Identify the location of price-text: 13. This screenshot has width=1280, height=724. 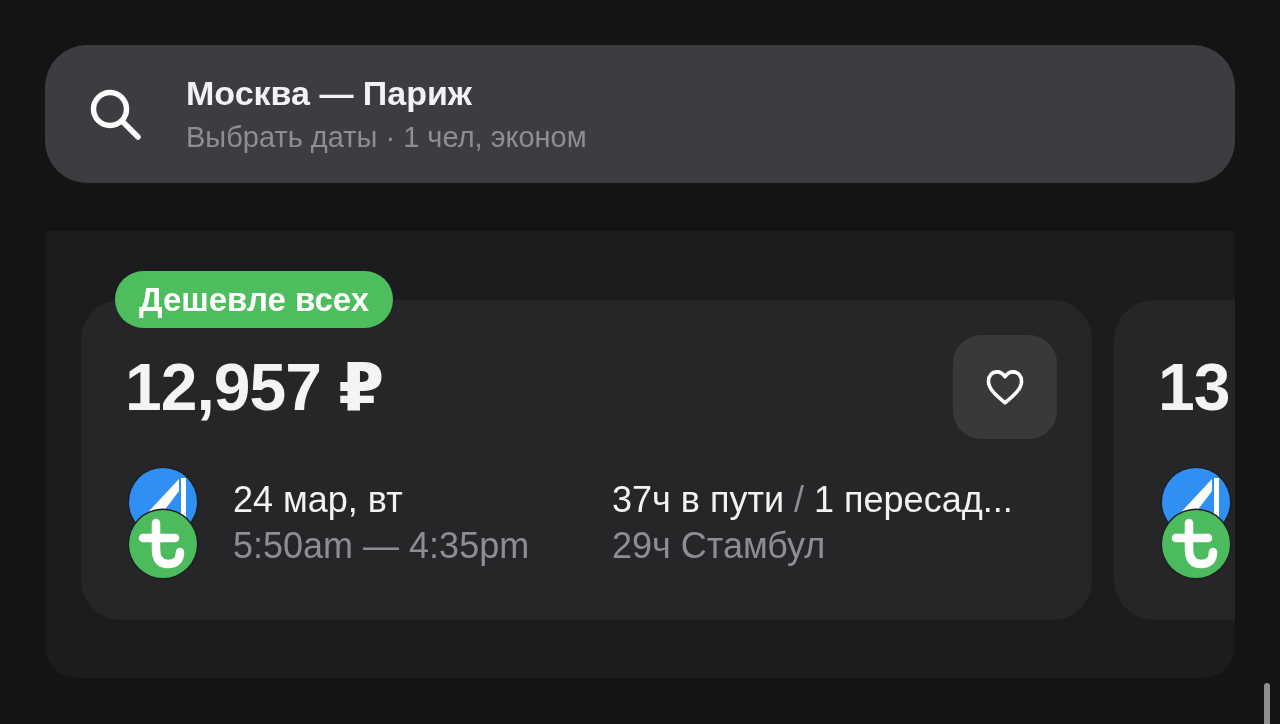
(1194, 387).